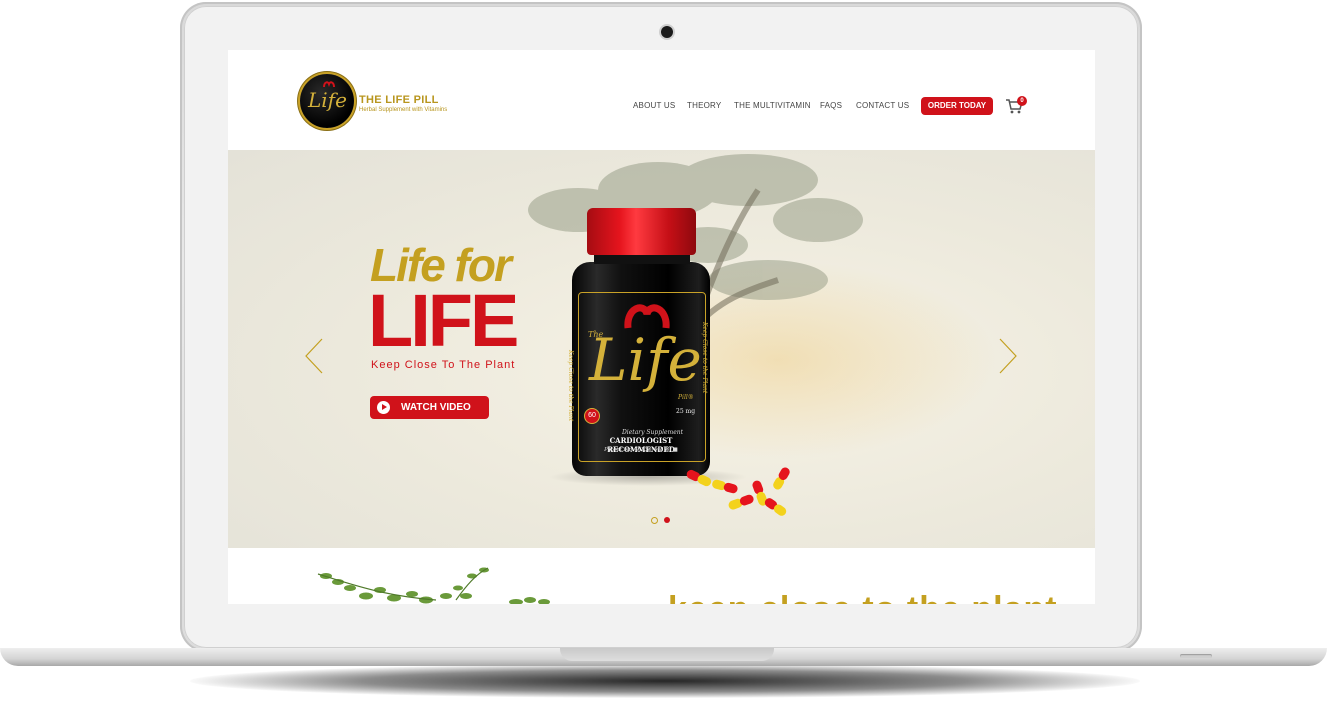  I want to click on watch-video-button: WATCH VIDEO, so click(429, 407).